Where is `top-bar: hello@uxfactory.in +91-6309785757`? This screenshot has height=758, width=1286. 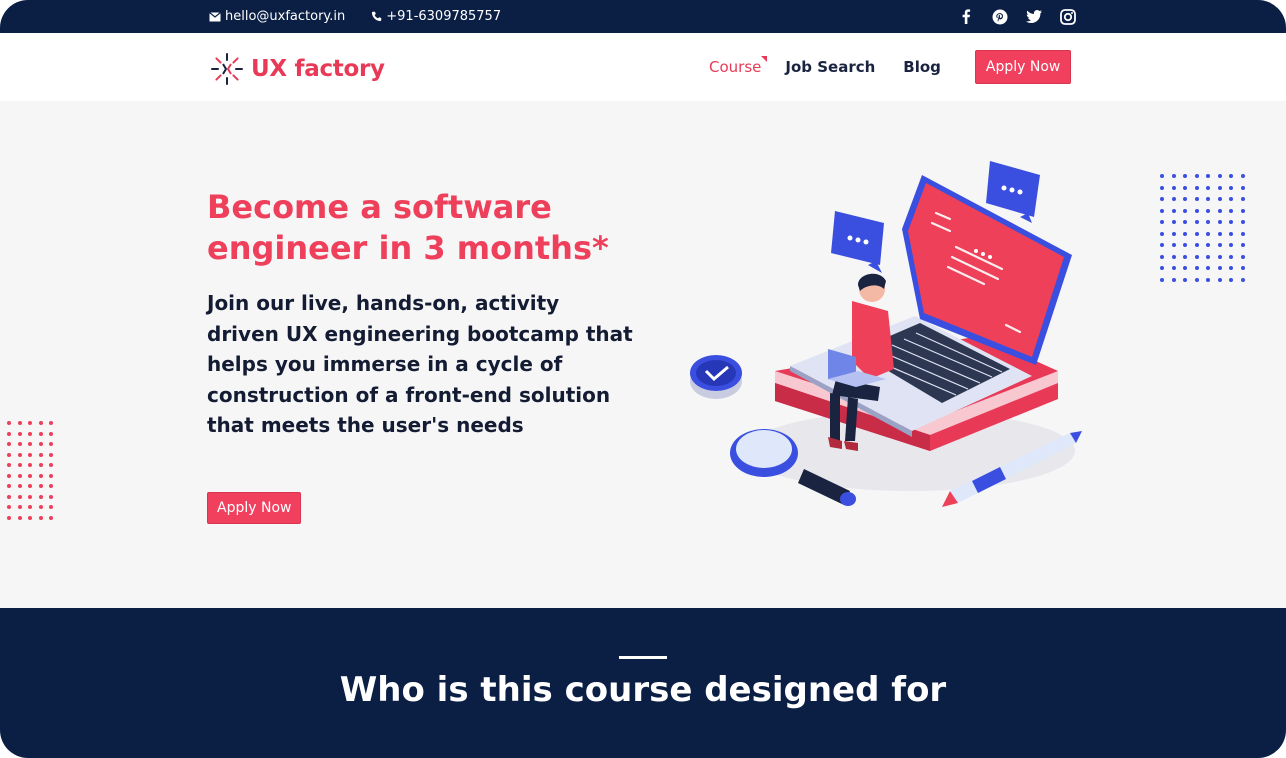 top-bar: hello@uxfactory.in +91-6309785757 is located at coordinates (643, 16).